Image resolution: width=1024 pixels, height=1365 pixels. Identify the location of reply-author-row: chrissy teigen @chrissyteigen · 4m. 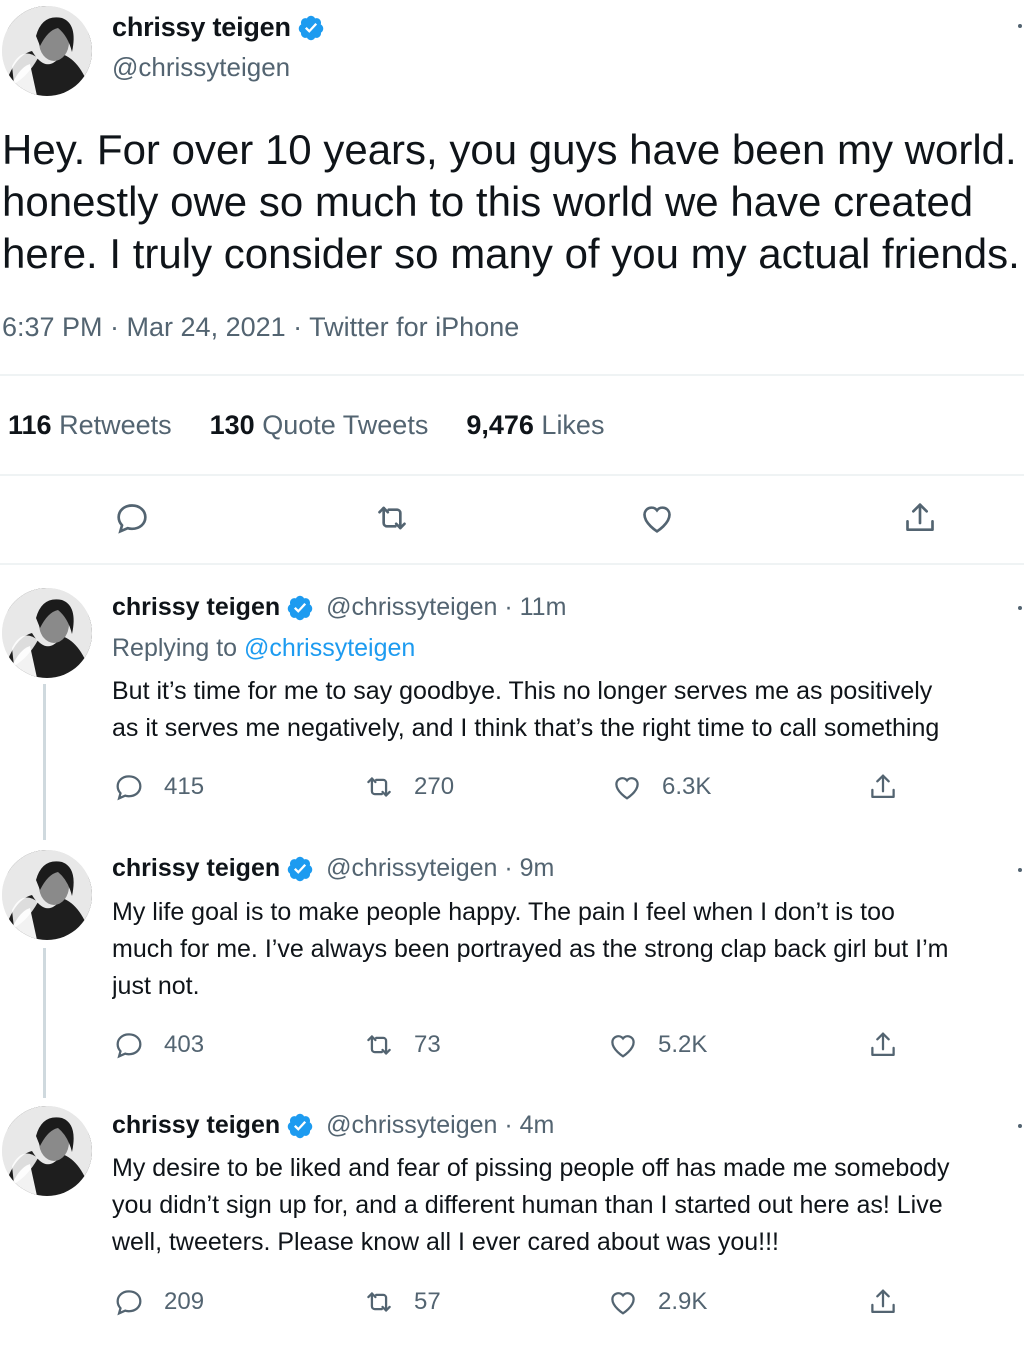
(333, 1125).